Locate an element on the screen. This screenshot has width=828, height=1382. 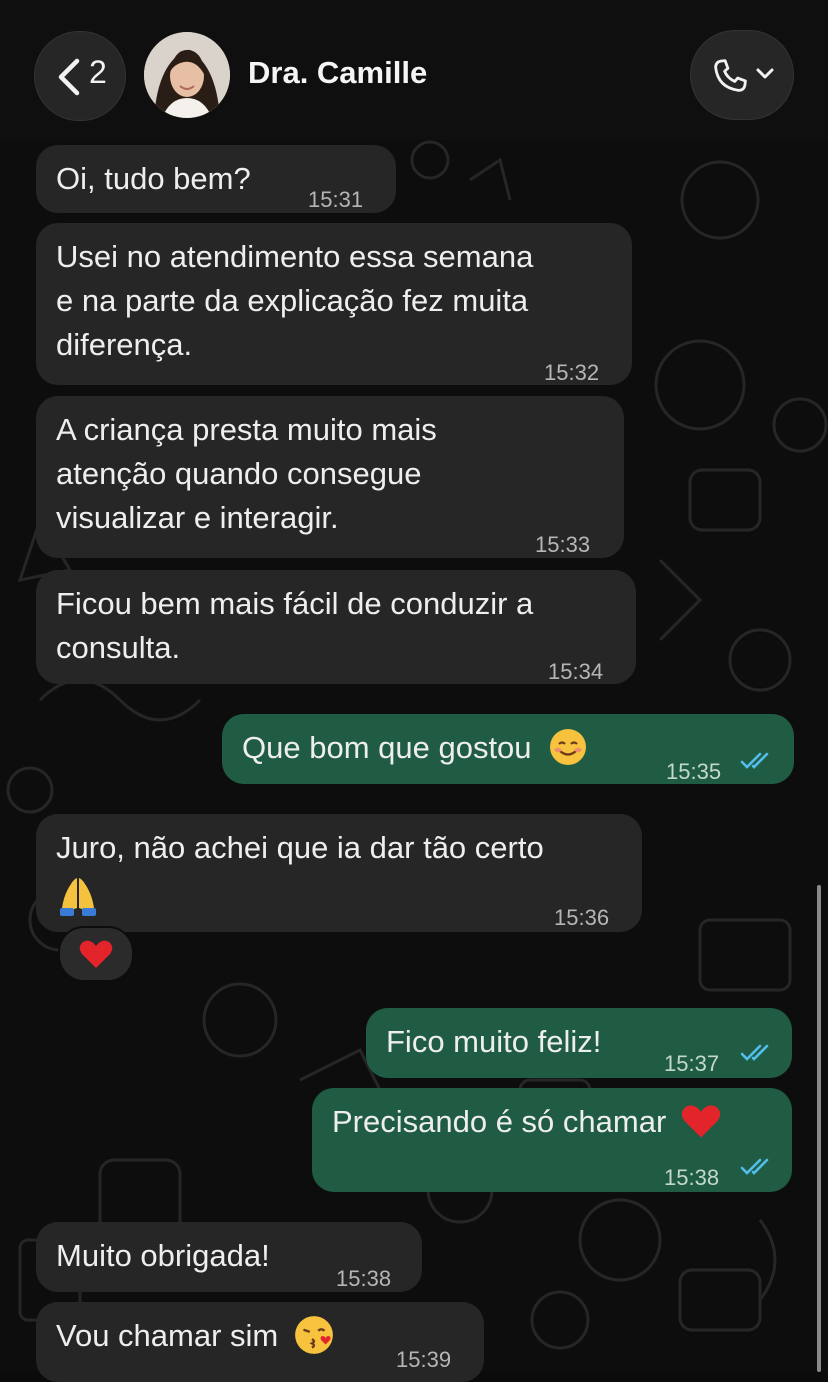
scrollbar is located at coordinates (819, 1128).